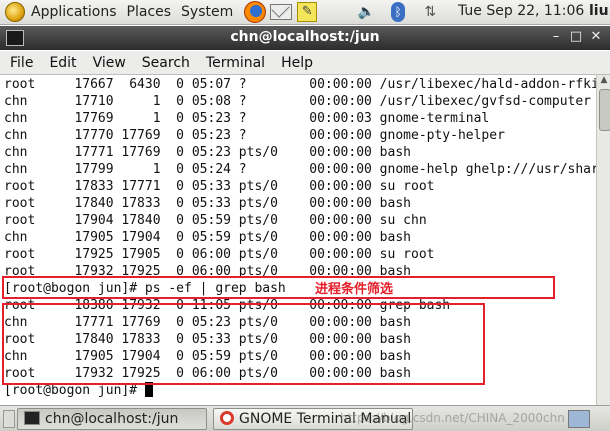 This screenshot has height=431, width=610. What do you see at coordinates (235, 63) in the screenshot?
I see `menu-terminal: Terminal` at bounding box center [235, 63].